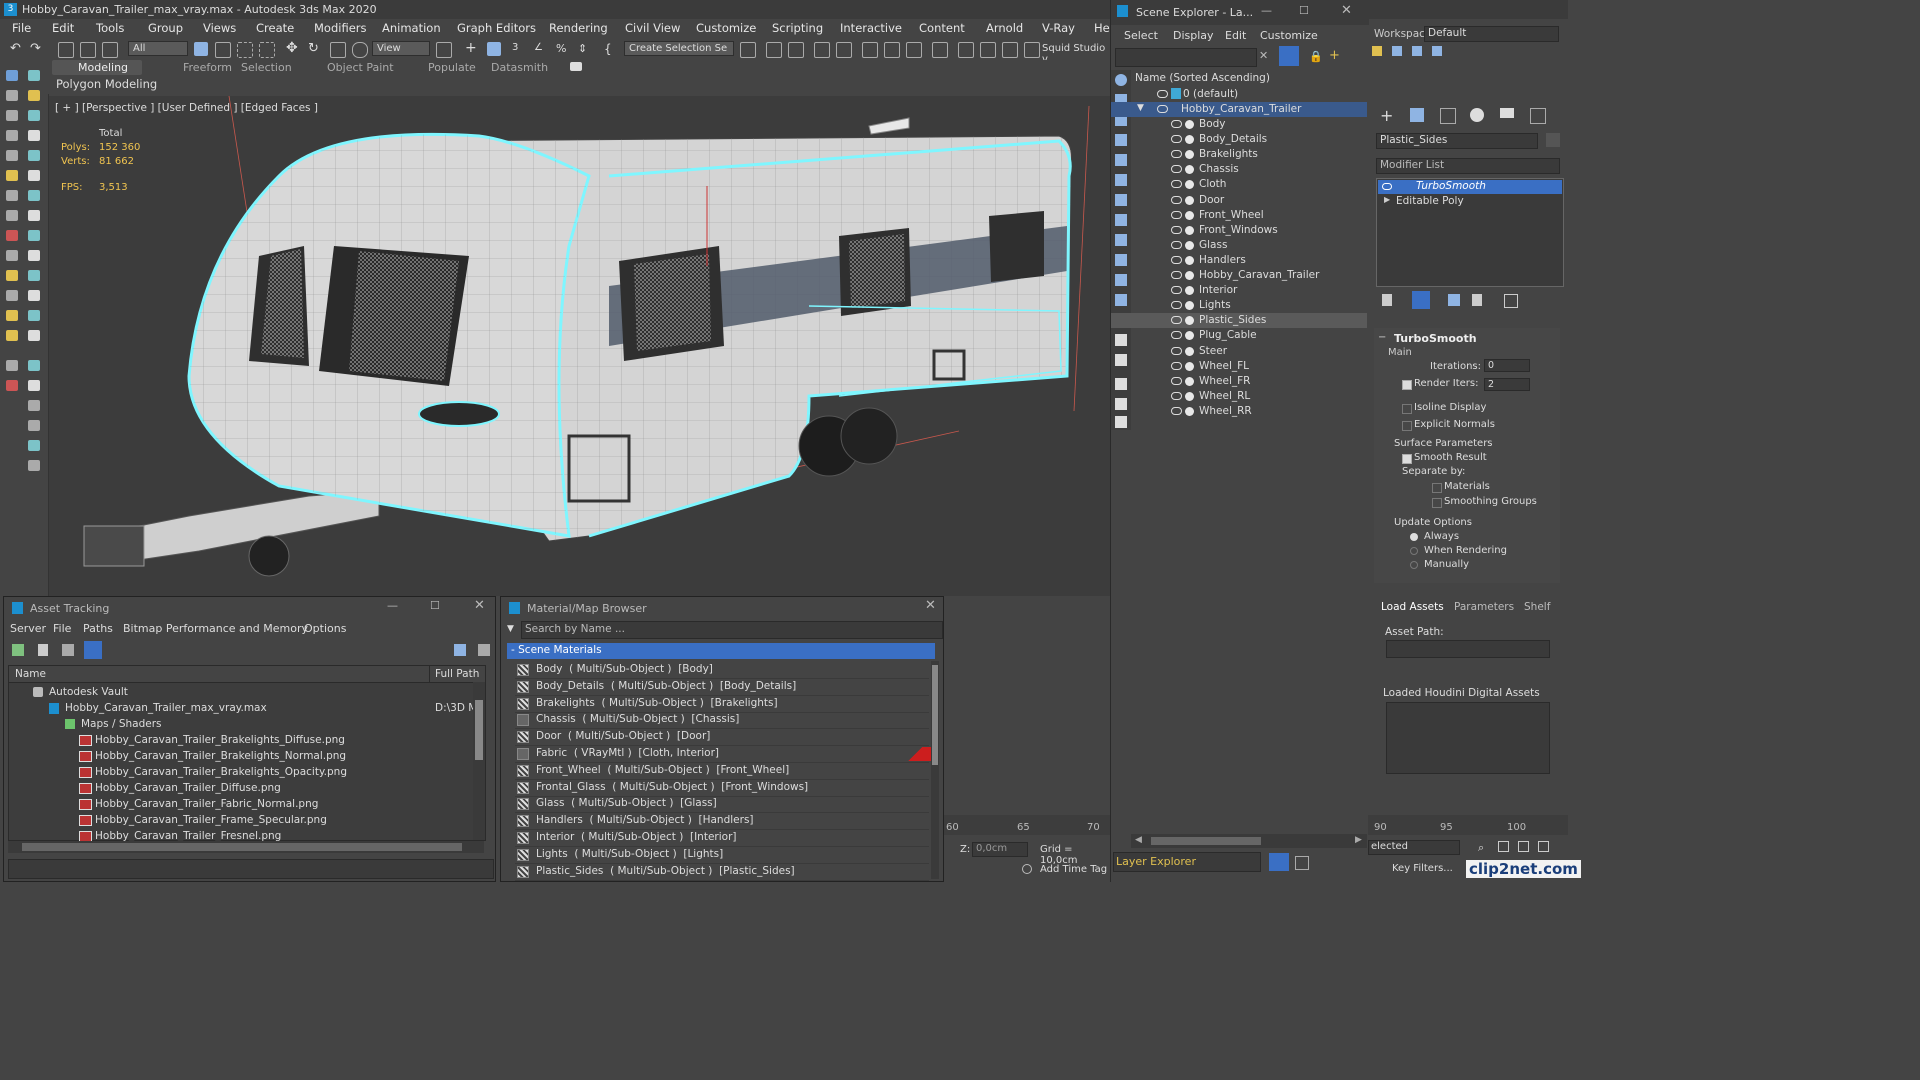 This screenshot has width=1920, height=1080. What do you see at coordinates (479, 761) in the screenshot?
I see `asset-vertical-scrollbar` at bounding box center [479, 761].